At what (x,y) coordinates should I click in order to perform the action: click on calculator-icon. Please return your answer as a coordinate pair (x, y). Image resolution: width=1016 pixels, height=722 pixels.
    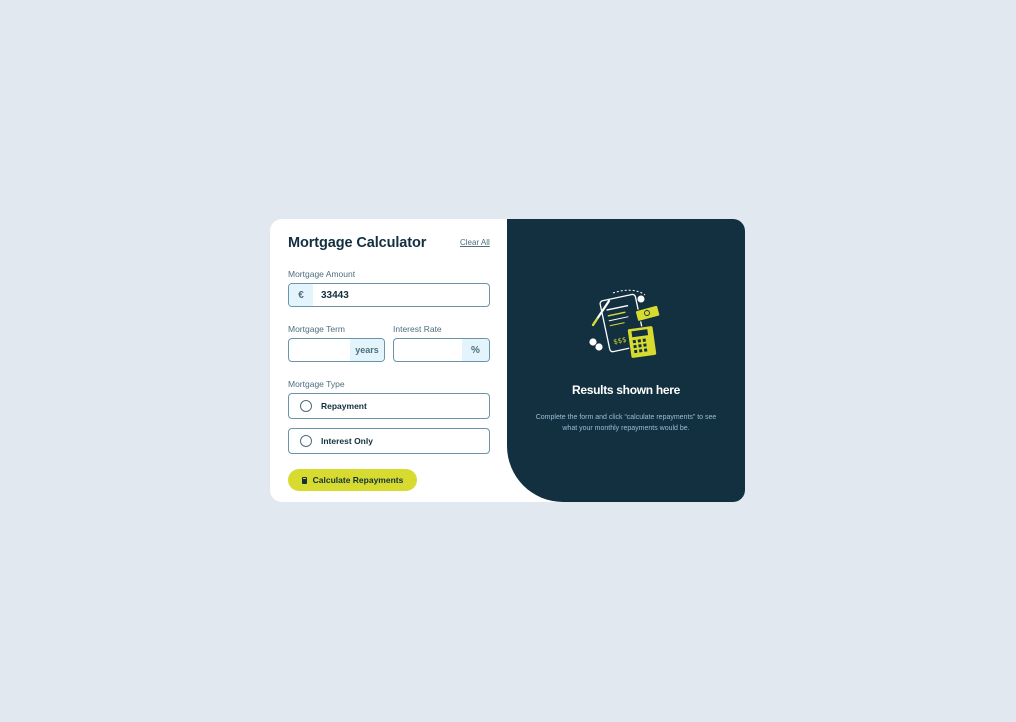
    Looking at the image, I should click on (304, 480).